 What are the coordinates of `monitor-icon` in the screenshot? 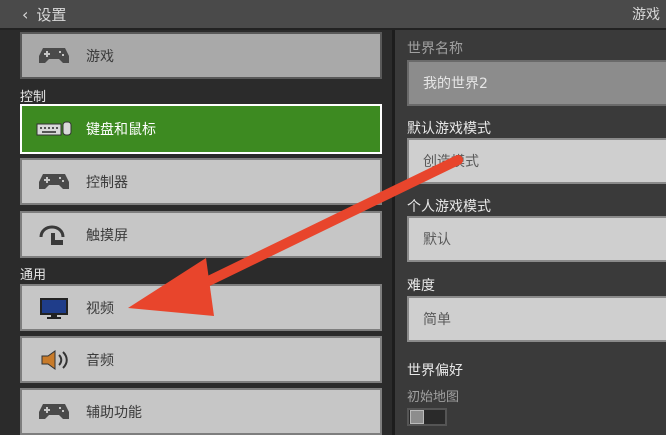 It's located at (54, 308).